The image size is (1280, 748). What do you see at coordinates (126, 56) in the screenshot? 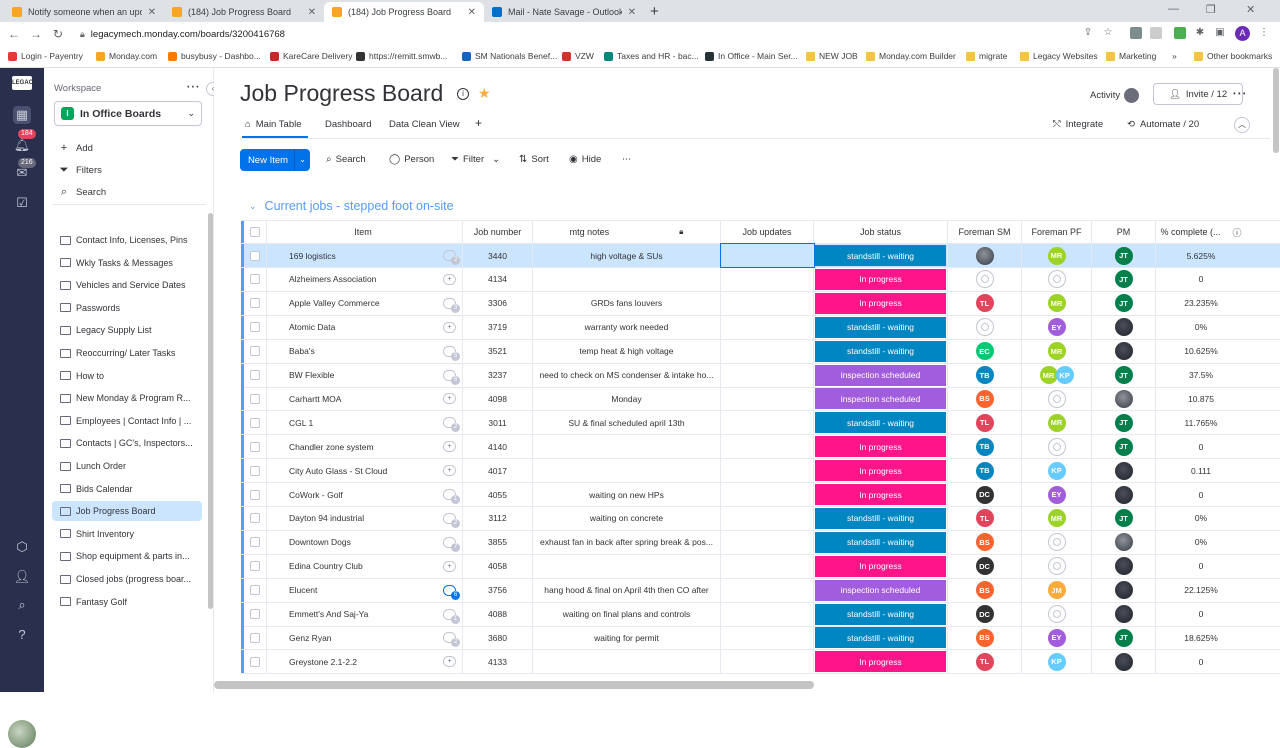
I see `bookmark: Monday.com` at bounding box center [126, 56].